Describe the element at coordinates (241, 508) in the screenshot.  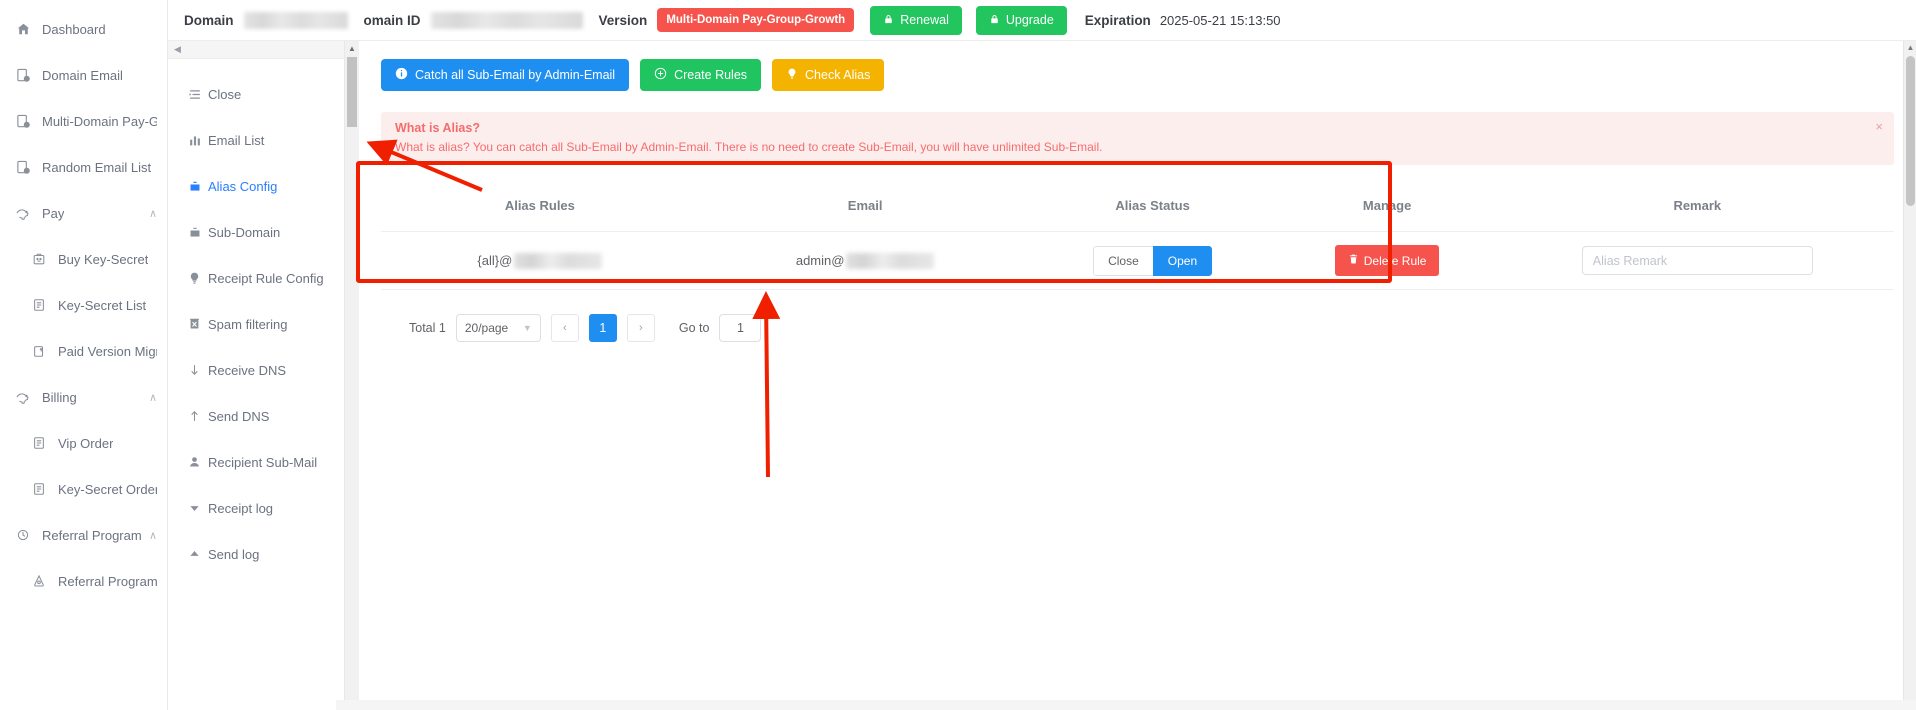
I see `sidebar-item-label: Receipt log` at that location.